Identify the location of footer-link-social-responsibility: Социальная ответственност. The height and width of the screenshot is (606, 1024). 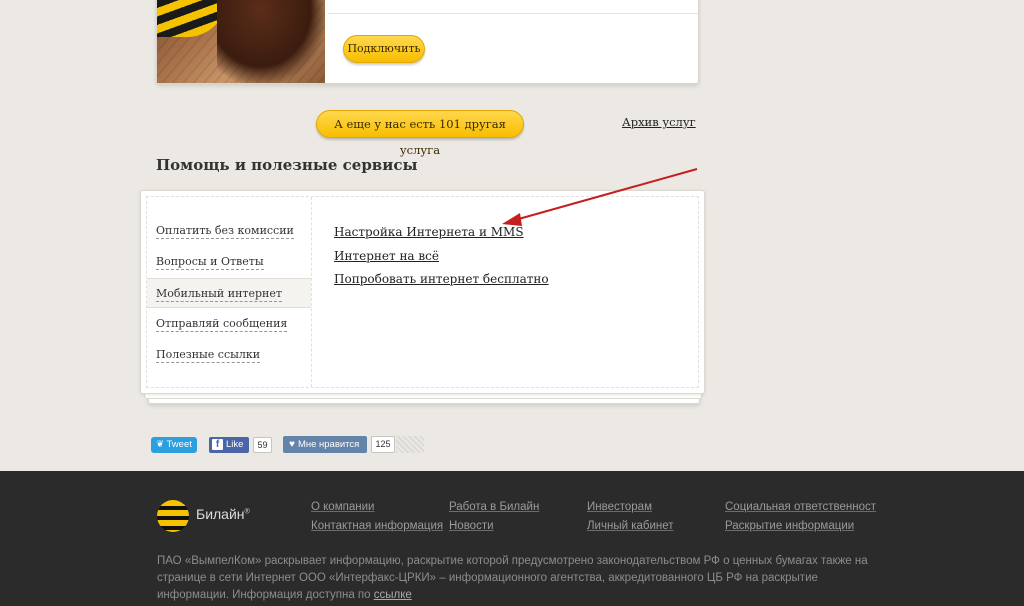
(800, 507).